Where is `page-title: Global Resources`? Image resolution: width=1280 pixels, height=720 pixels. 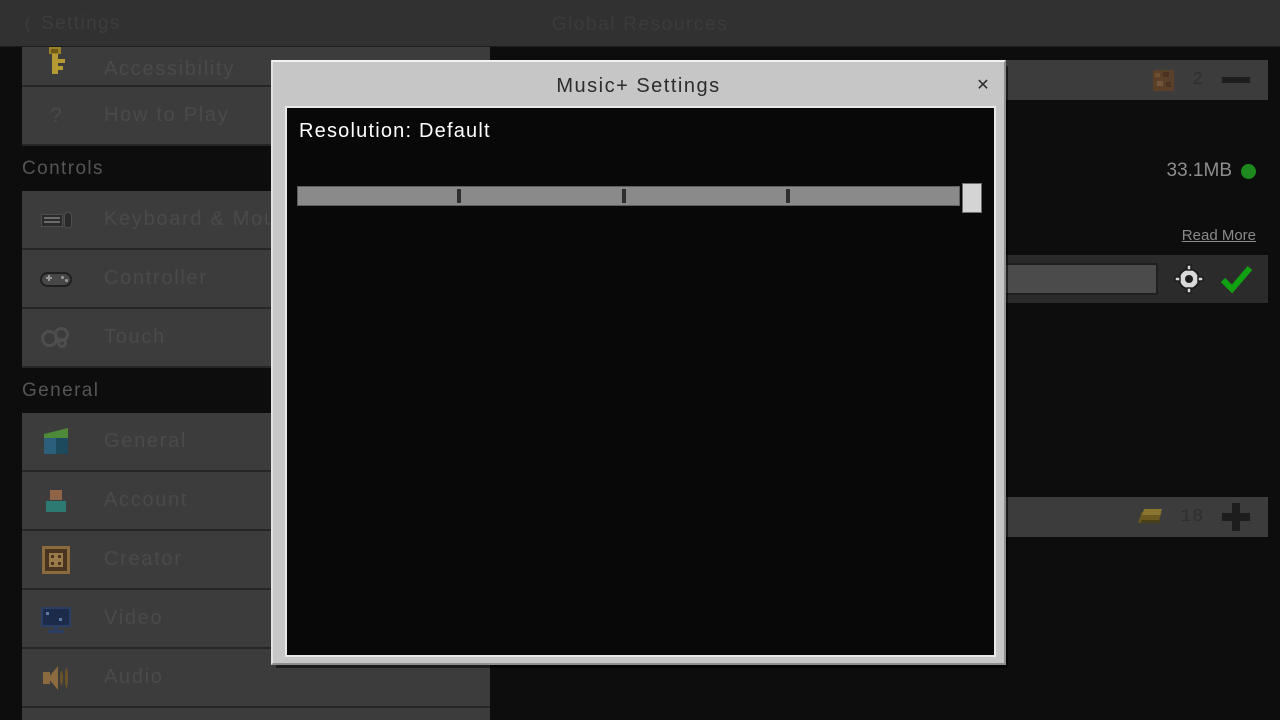 page-title: Global Resources is located at coordinates (640, 24).